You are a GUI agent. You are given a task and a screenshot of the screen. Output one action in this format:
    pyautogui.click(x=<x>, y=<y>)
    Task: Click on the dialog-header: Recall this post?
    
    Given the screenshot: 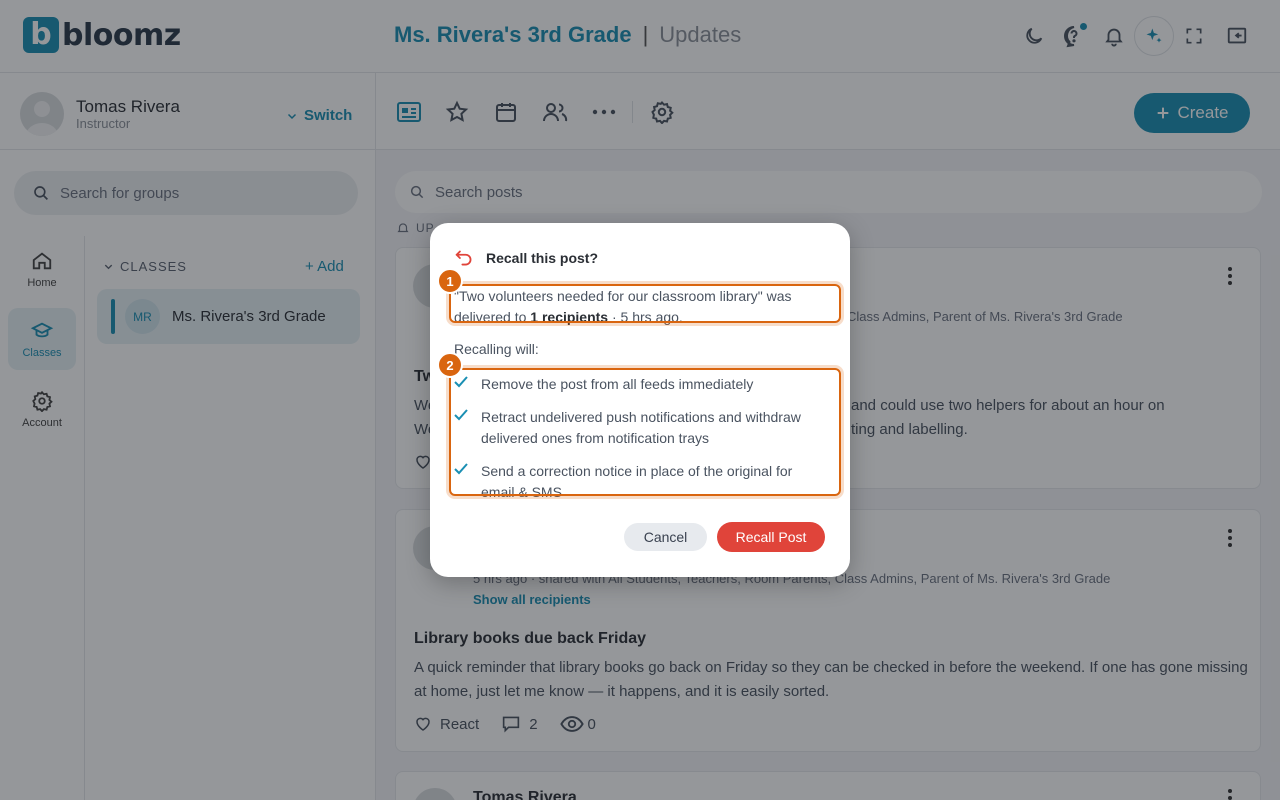 What is the action you would take?
    pyautogui.click(x=526, y=258)
    